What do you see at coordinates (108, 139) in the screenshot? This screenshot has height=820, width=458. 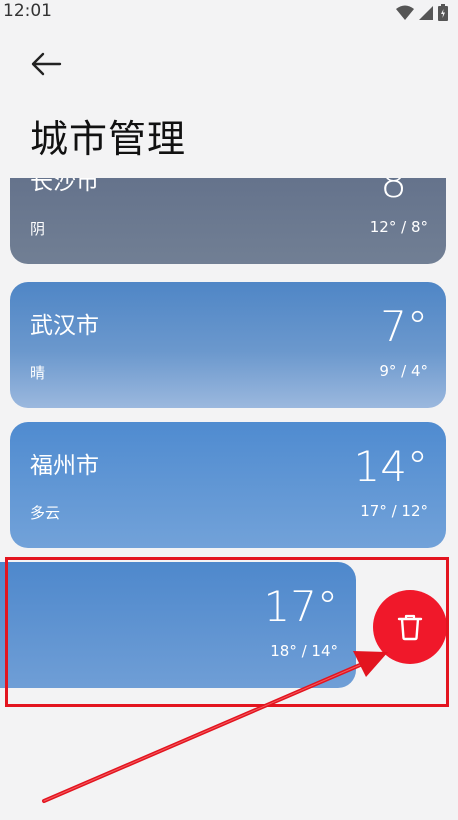 I see `page-title: 城市管理` at bounding box center [108, 139].